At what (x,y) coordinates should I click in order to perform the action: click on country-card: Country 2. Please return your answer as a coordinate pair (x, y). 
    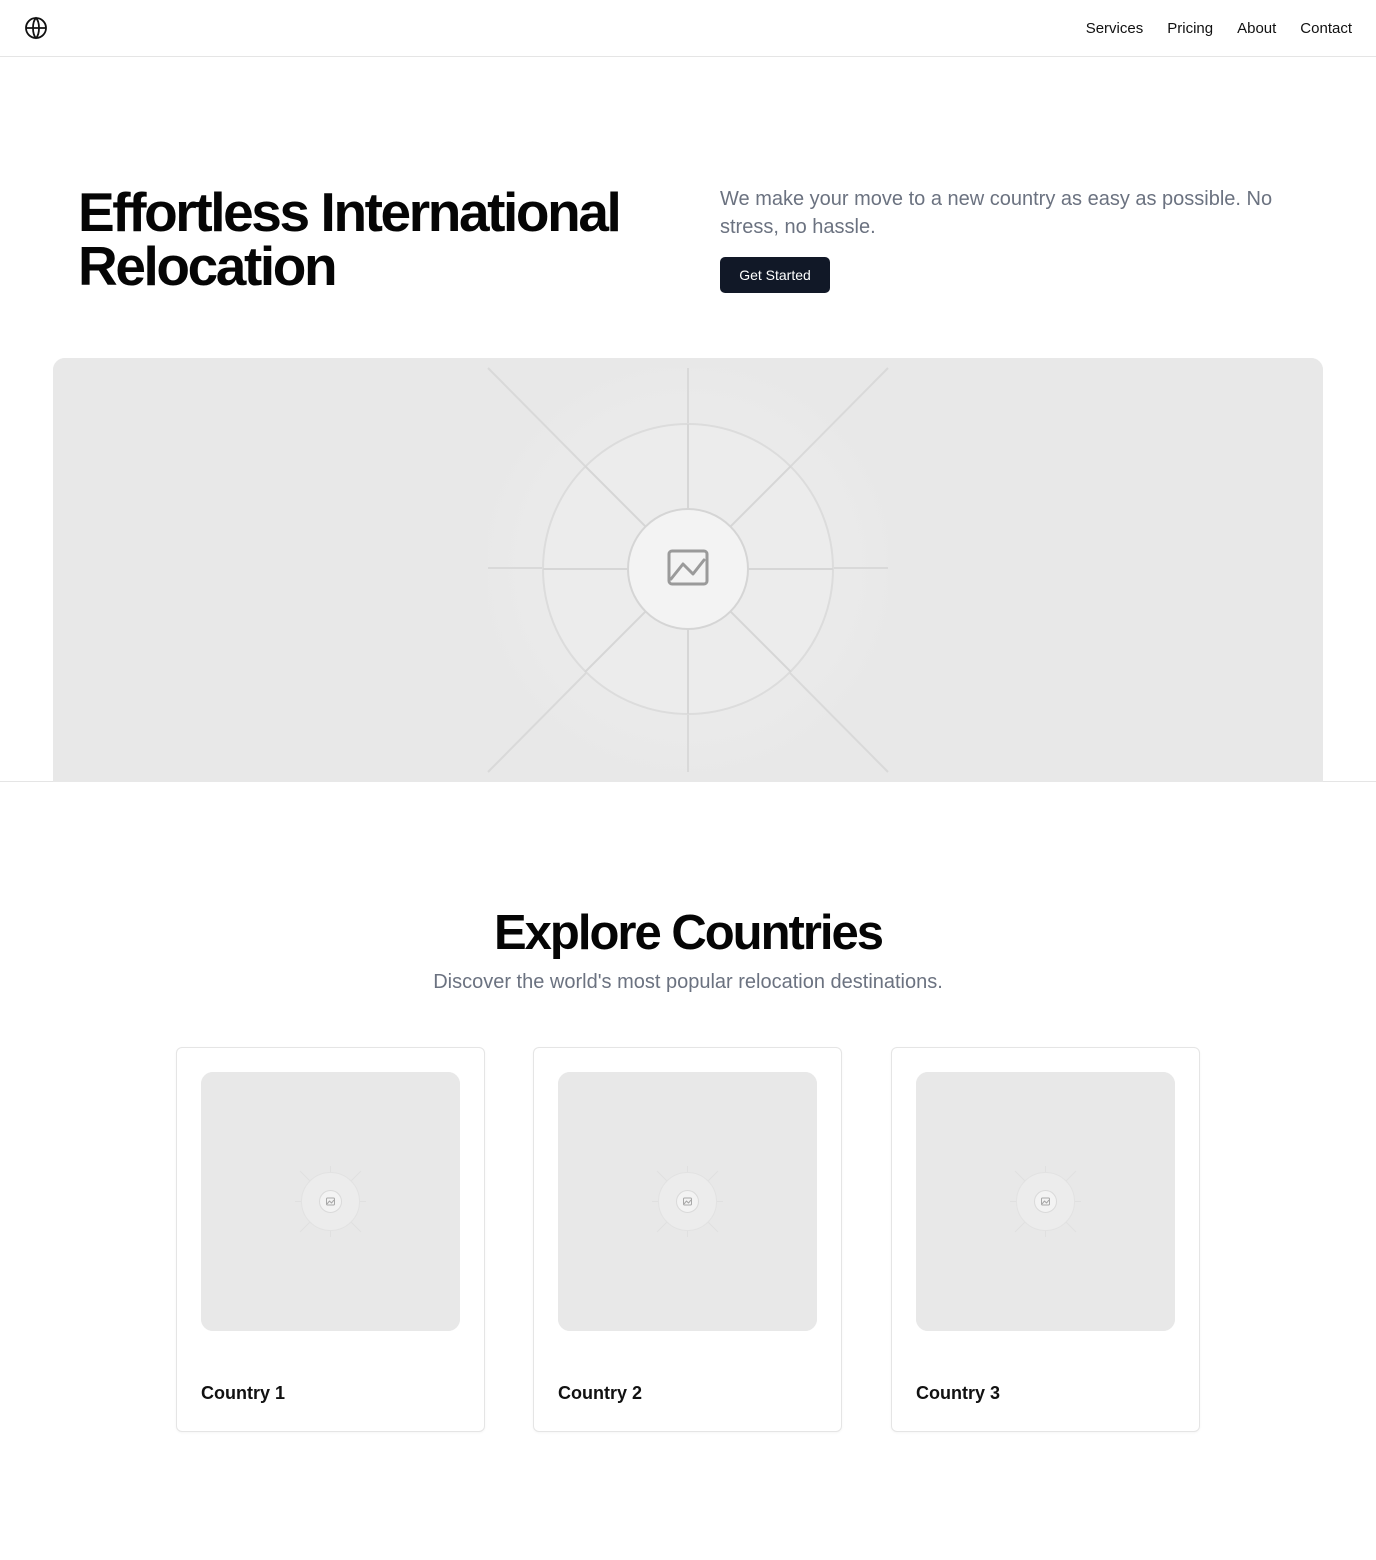
    Looking at the image, I should click on (687, 1239).